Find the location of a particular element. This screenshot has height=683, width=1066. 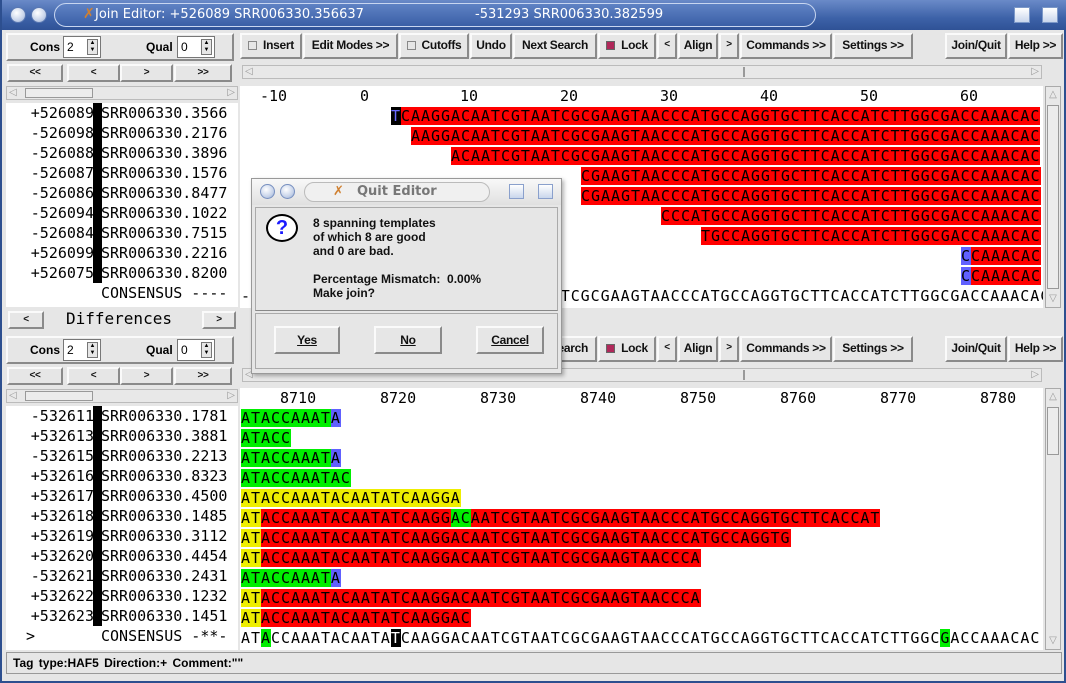

top-qual-spinbox: 0 ▲ ▼ is located at coordinates (196, 47).